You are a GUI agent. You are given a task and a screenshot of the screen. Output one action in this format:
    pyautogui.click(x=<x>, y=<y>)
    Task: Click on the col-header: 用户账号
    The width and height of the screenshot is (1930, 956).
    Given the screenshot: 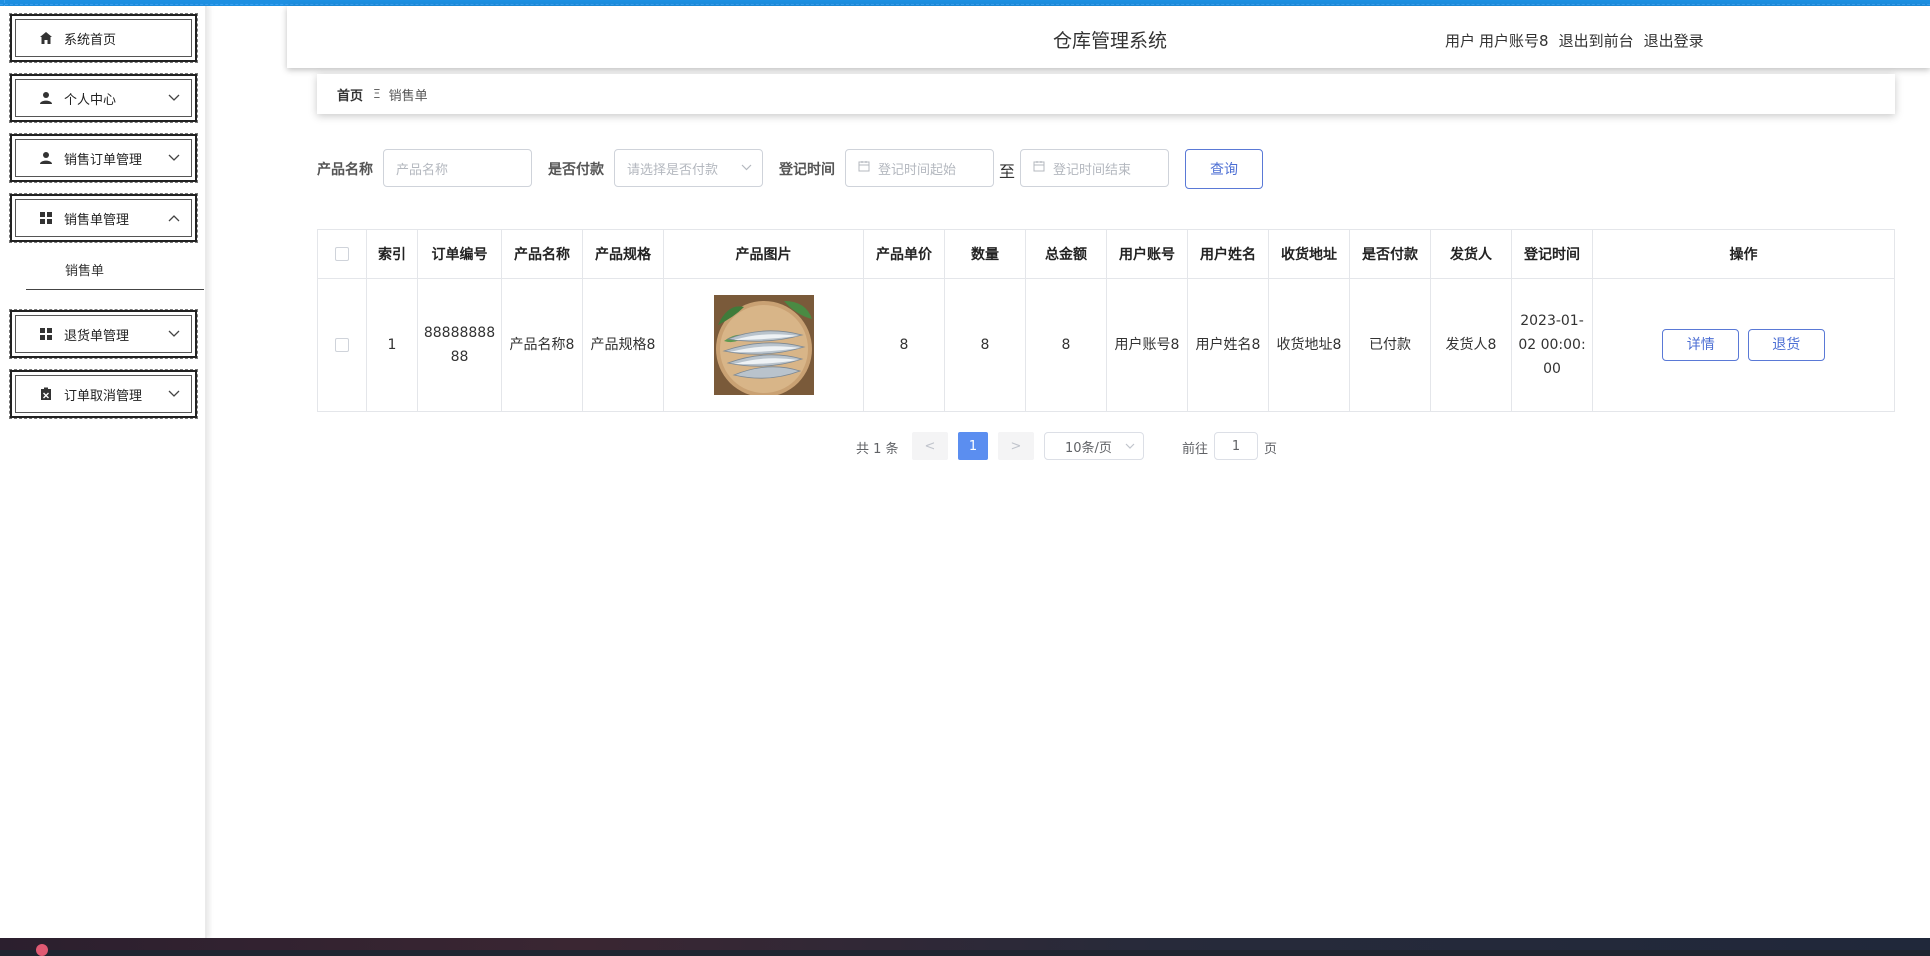 What is the action you would take?
    pyautogui.click(x=1147, y=254)
    